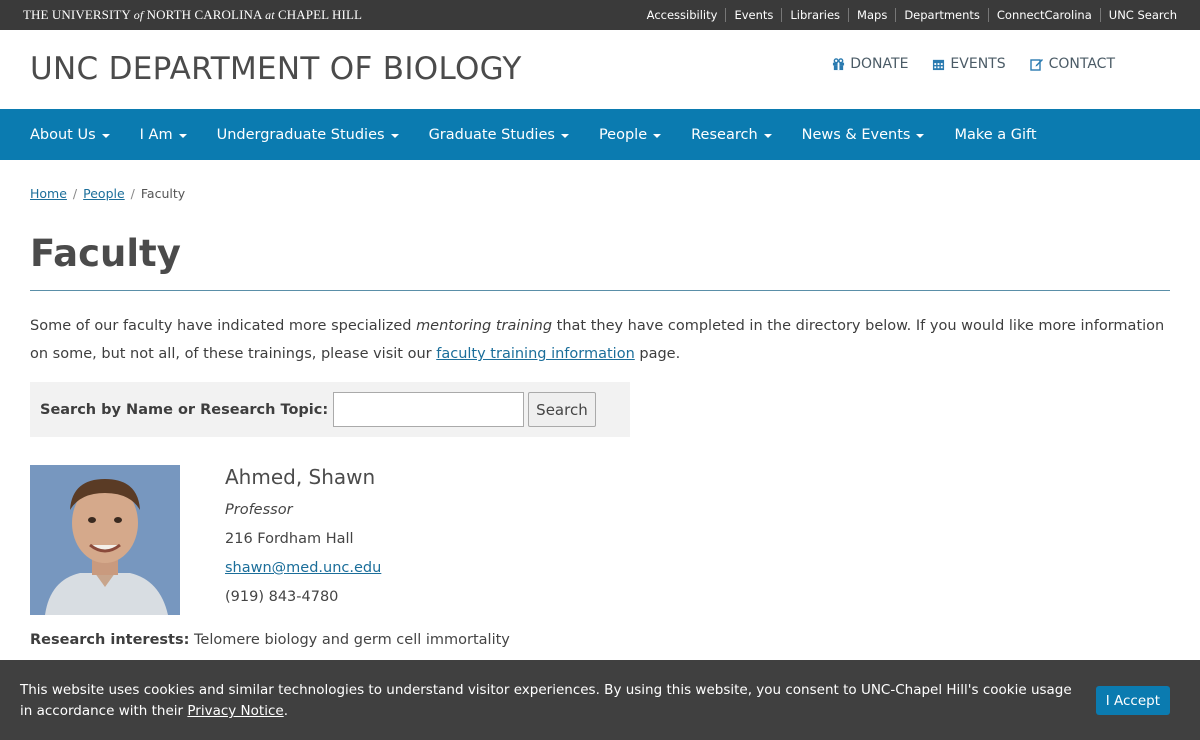 The width and height of the screenshot is (1200, 740). What do you see at coordinates (623, 134) in the screenshot?
I see `nav-label: People` at bounding box center [623, 134].